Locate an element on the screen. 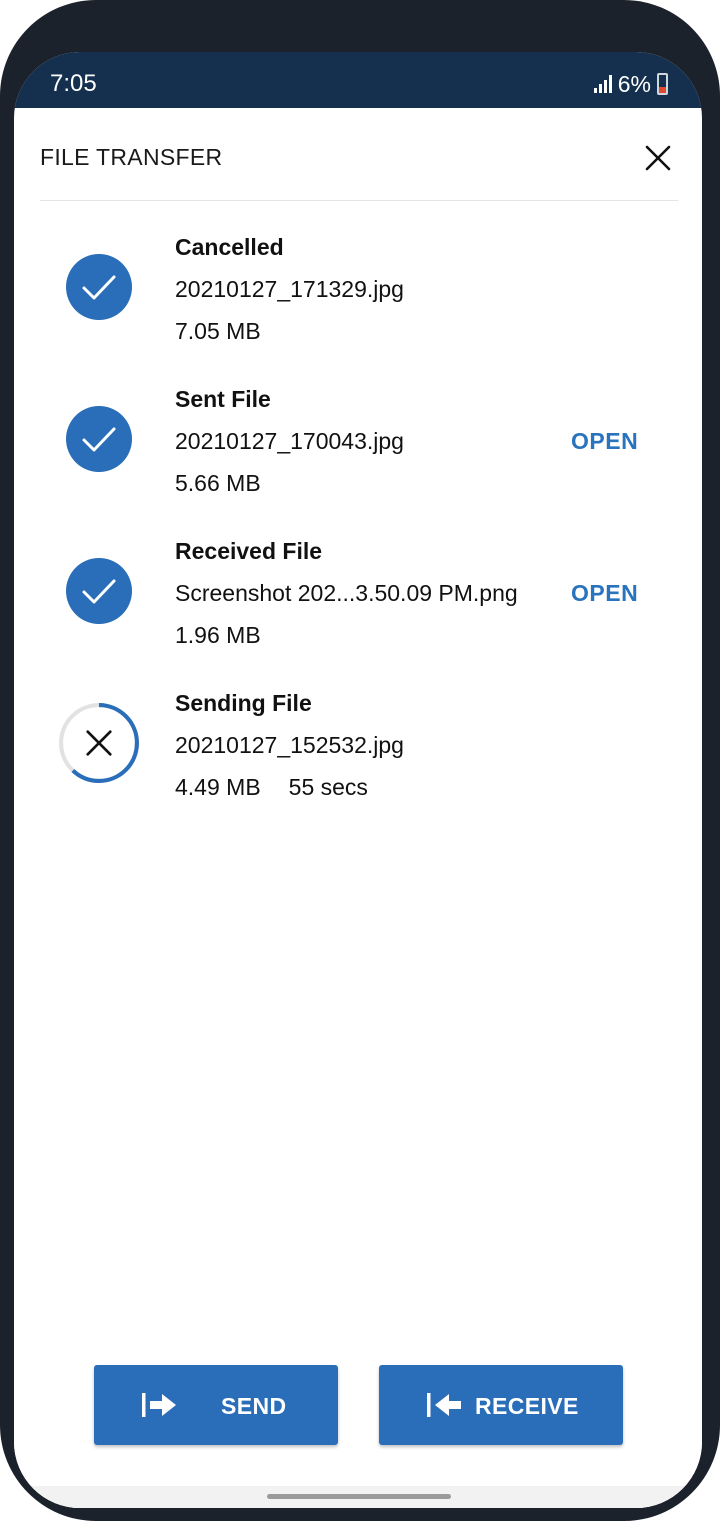 The width and height of the screenshot is (720, 1521). send-arrow-icon is located at coordinates (159, 1405).